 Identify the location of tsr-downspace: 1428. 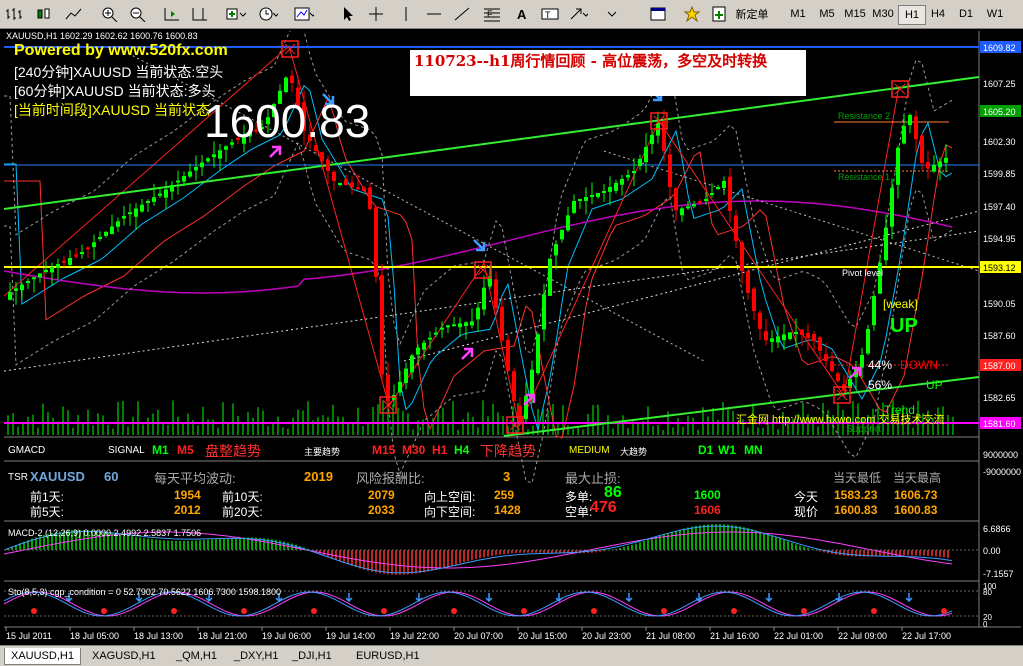
(507, 510).